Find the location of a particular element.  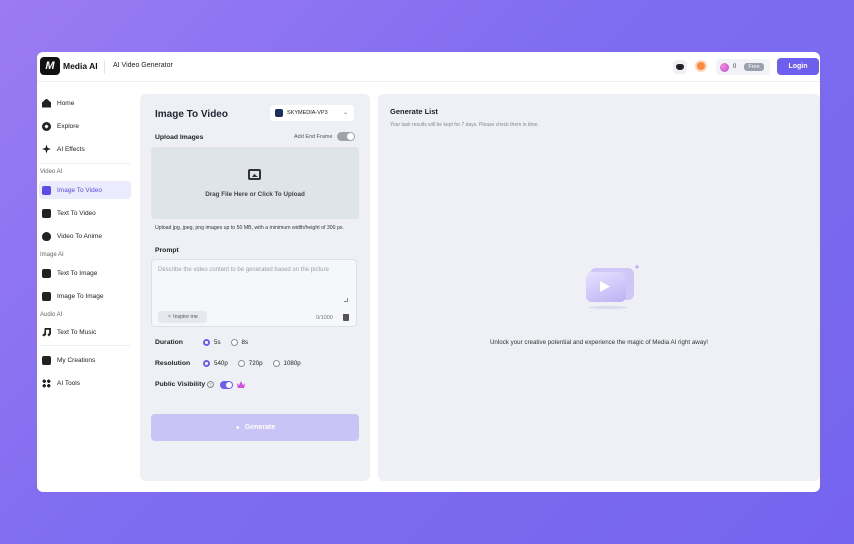

duration-options: 5s 8s is located at coordinates (228, 342).